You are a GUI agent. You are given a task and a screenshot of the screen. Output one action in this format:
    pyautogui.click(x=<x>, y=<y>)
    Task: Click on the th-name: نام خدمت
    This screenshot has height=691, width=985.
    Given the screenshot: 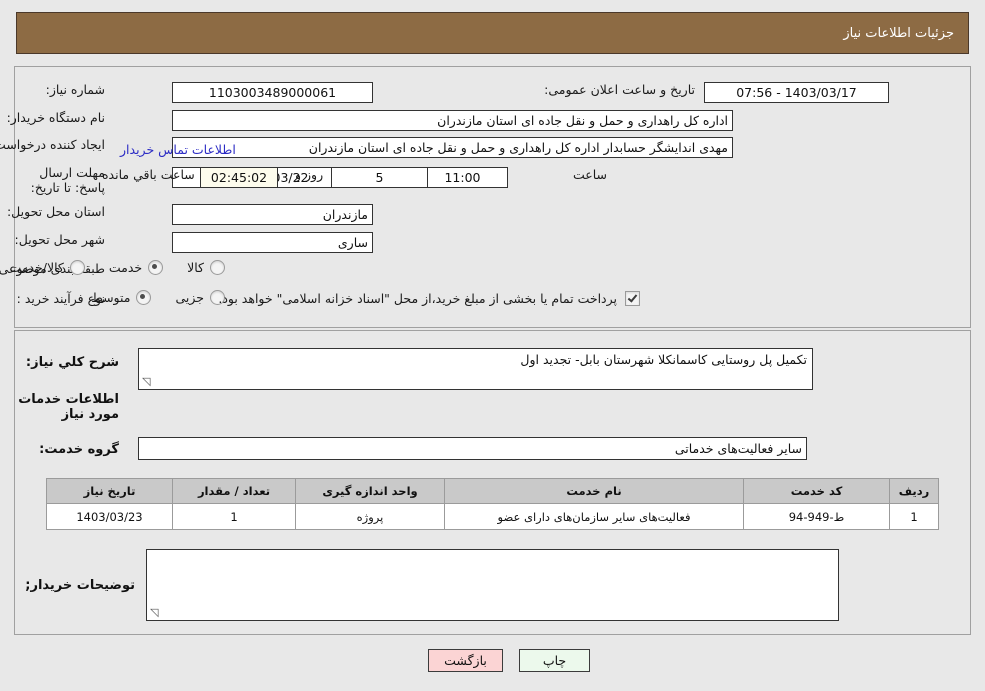 What is the action you would take?
    pyautogui.click(x=594, y=491)
    